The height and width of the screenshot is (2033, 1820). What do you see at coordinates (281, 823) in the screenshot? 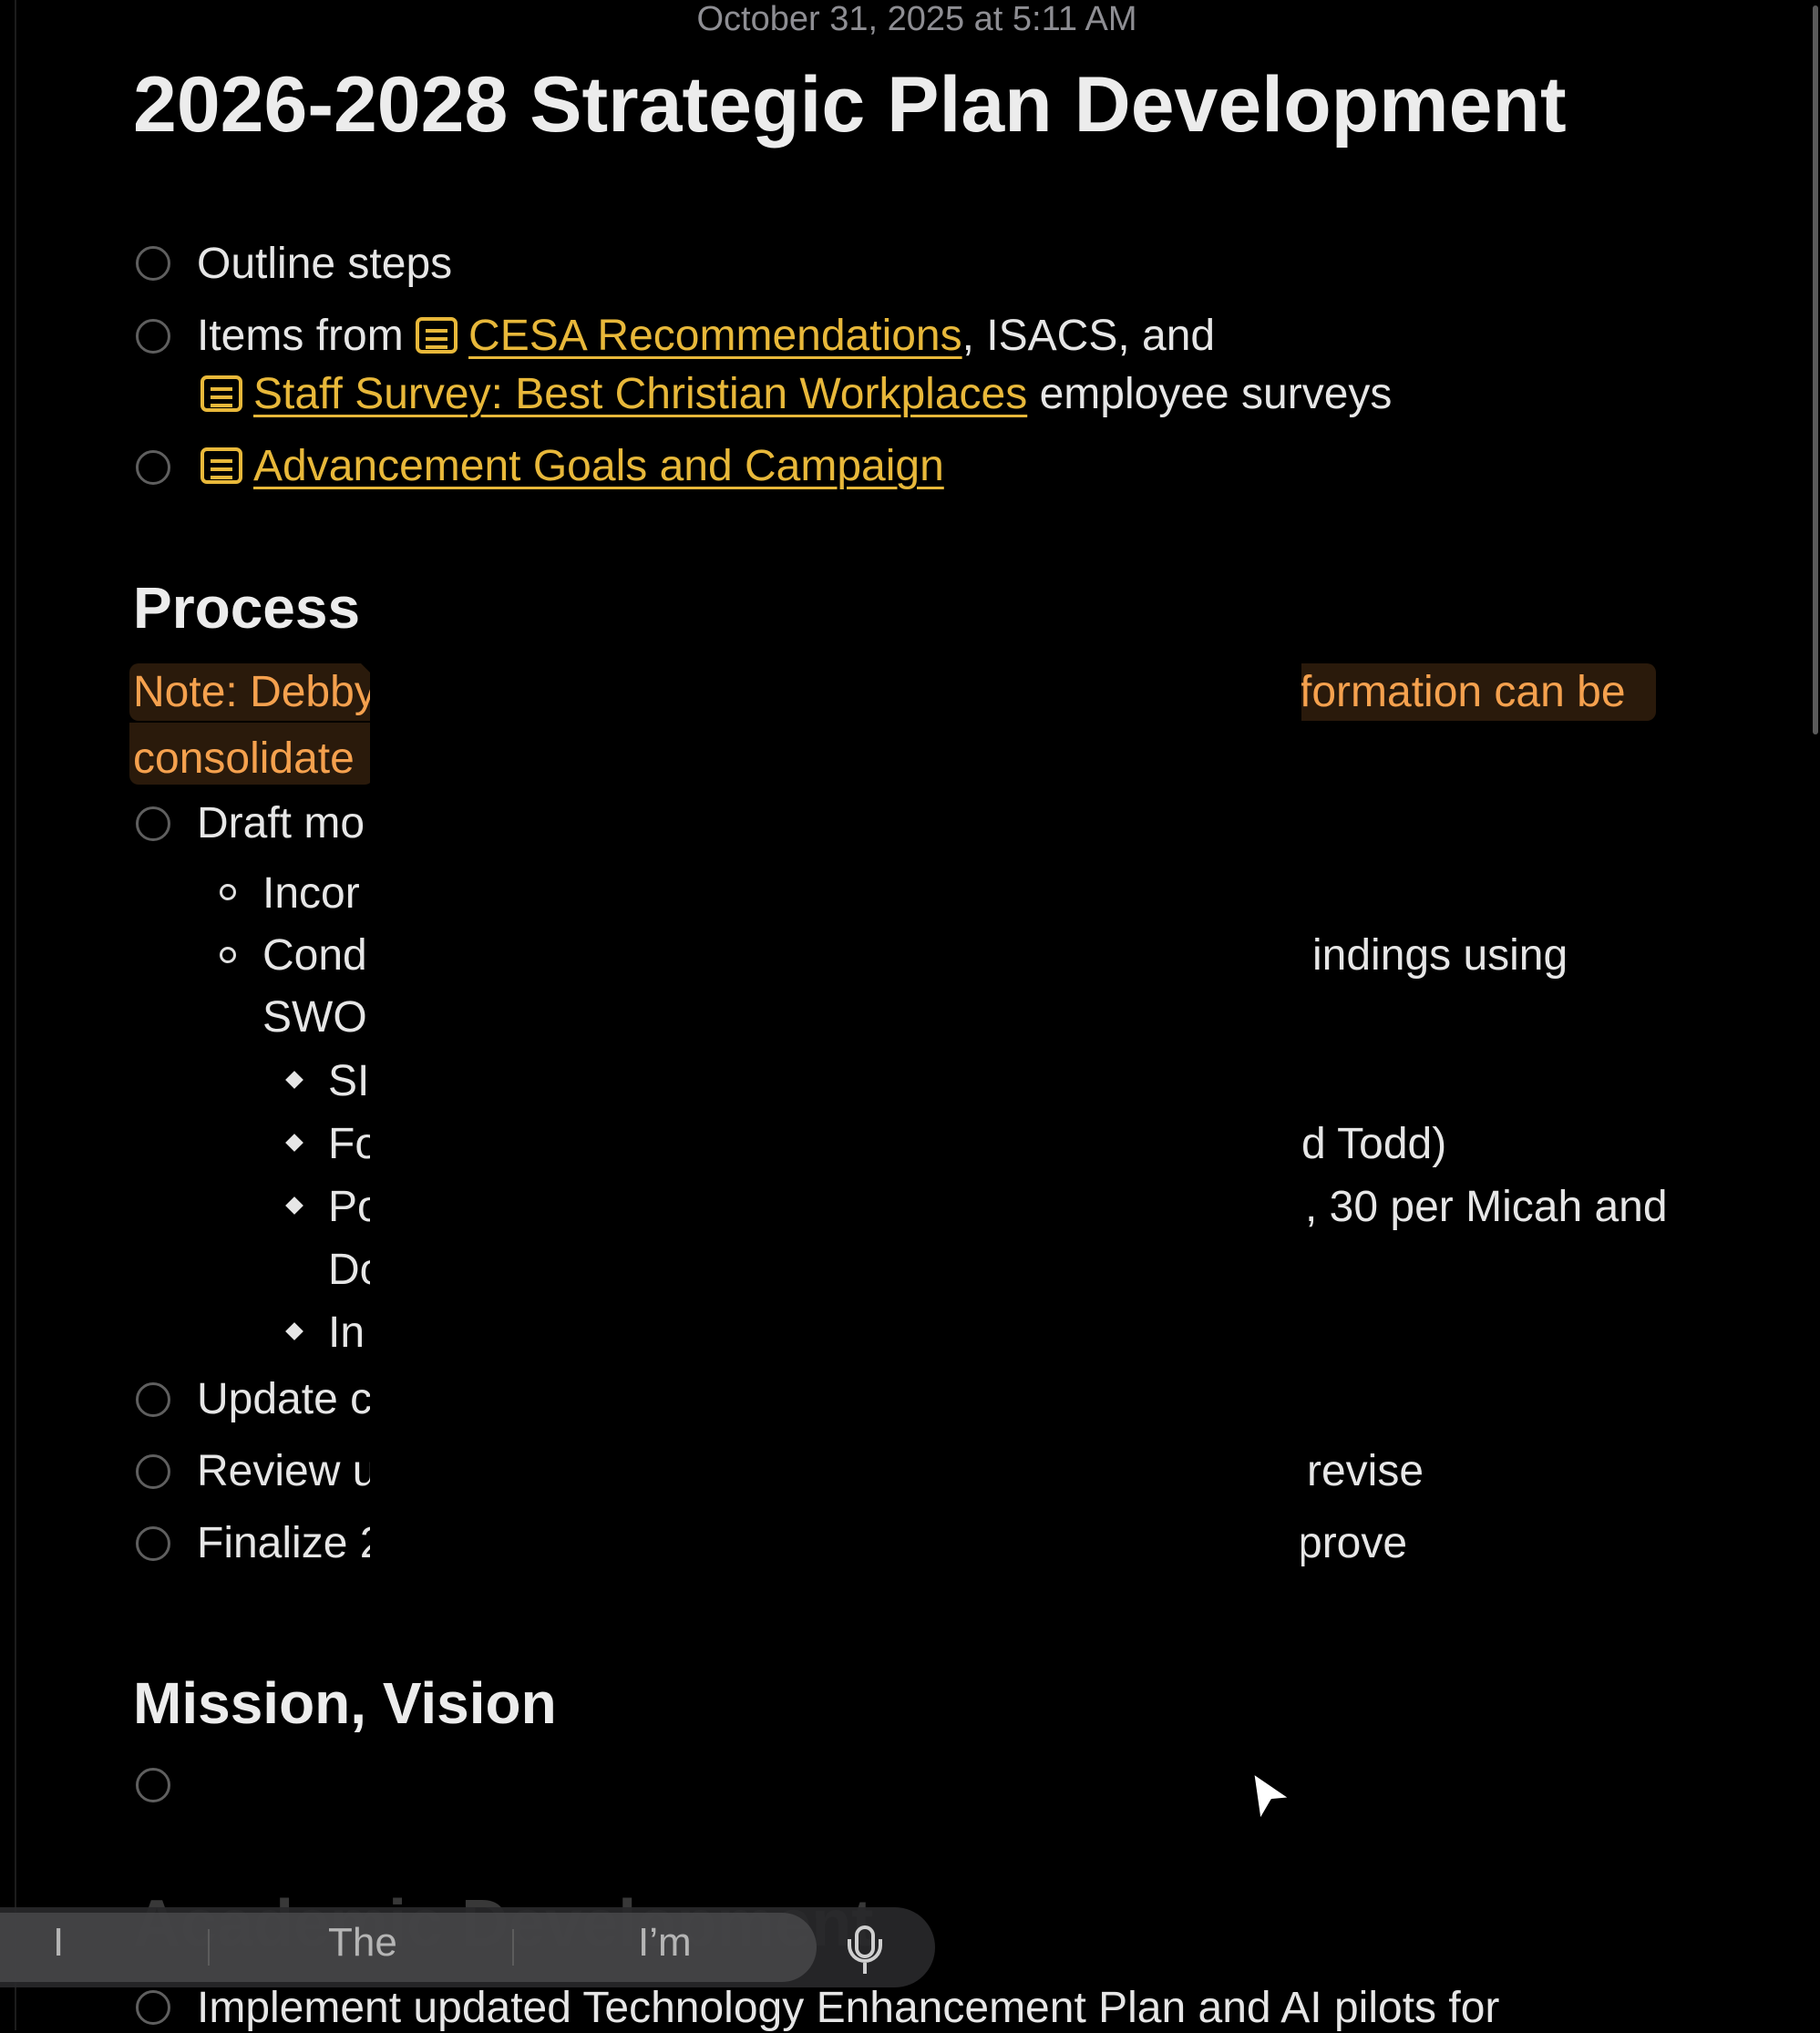
I see `item-draft: Draft mo` at bounding box center [281, 823].